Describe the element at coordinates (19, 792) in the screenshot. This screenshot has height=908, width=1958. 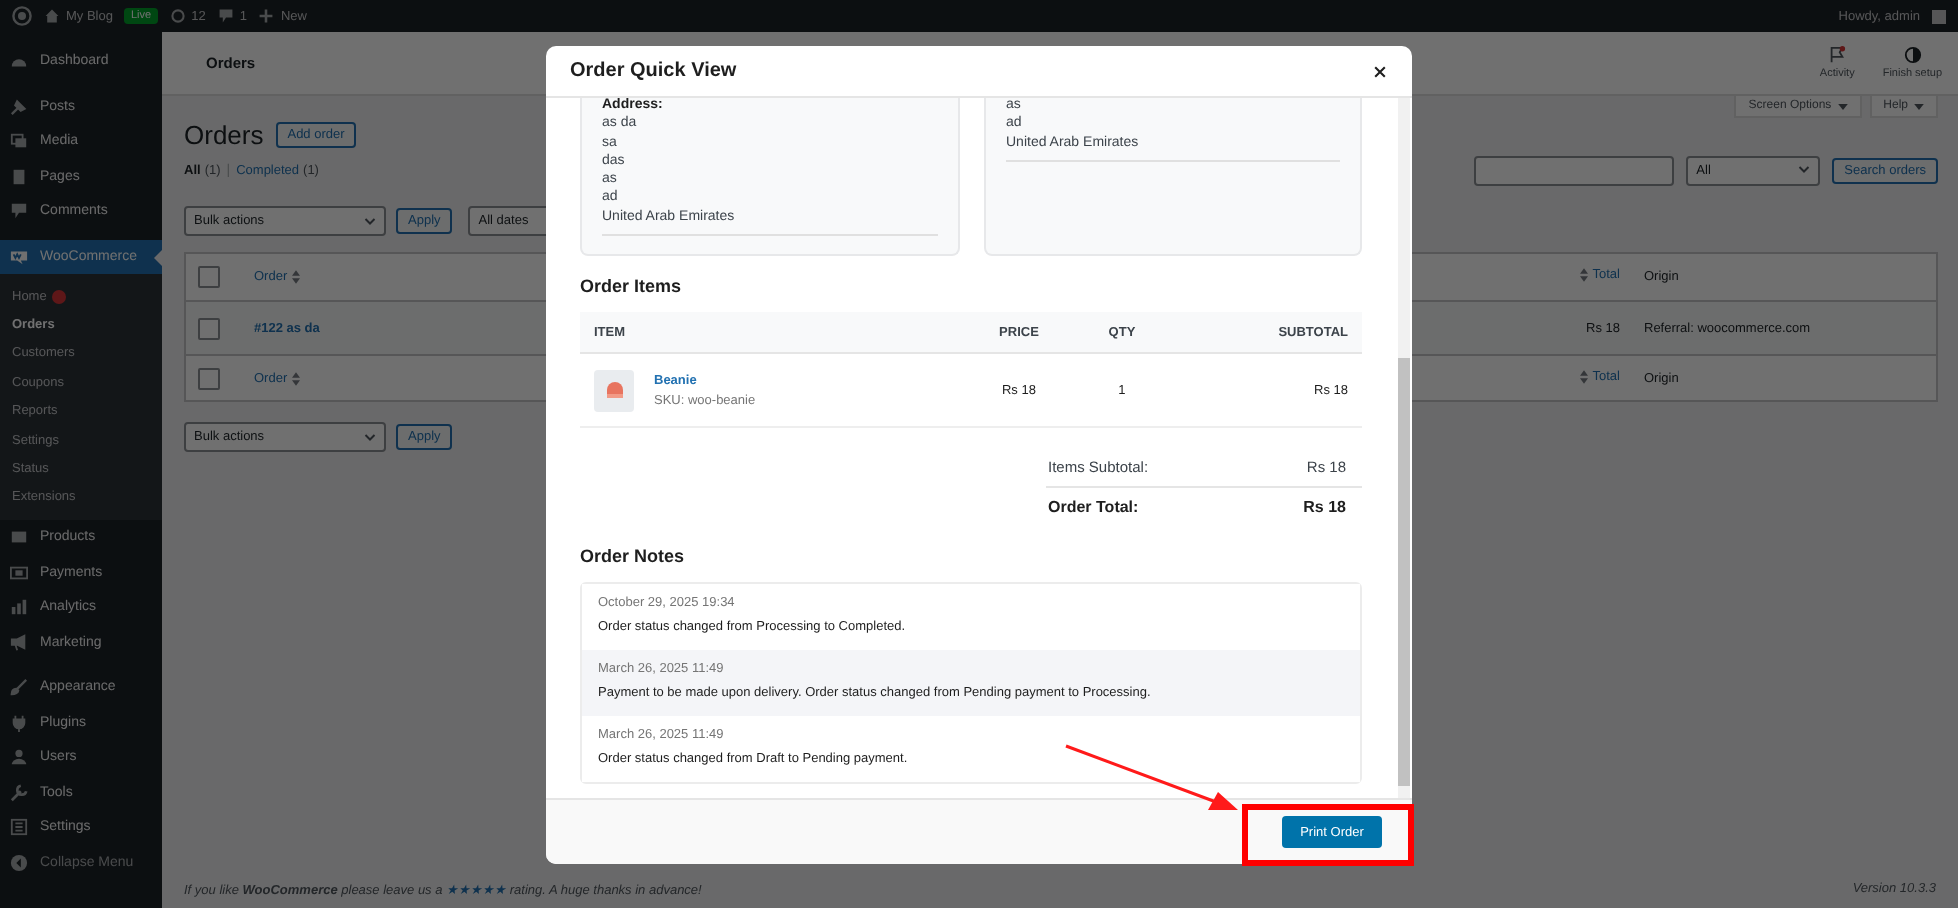
I see `wrench-icon` at that location.